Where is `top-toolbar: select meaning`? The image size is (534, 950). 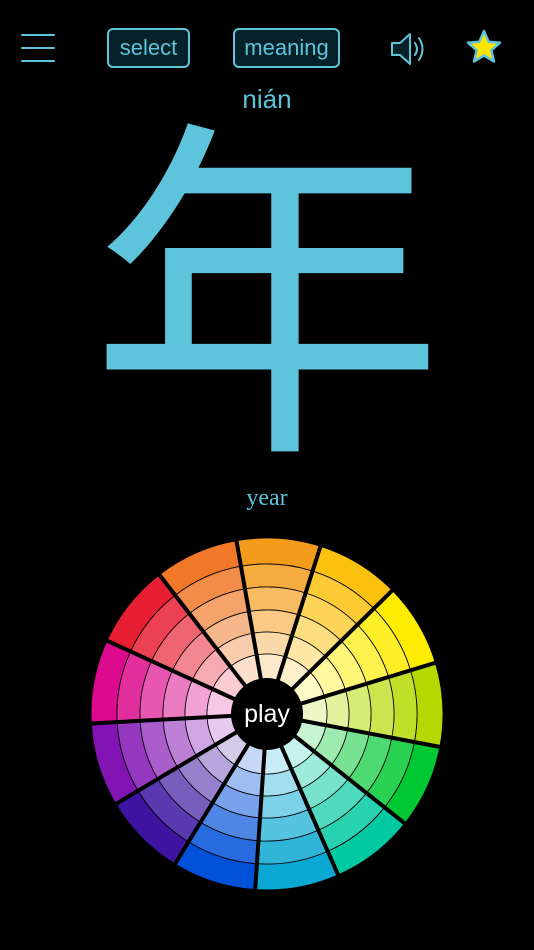 top-toolbar: select meaning is located at coordinates (267, 48).